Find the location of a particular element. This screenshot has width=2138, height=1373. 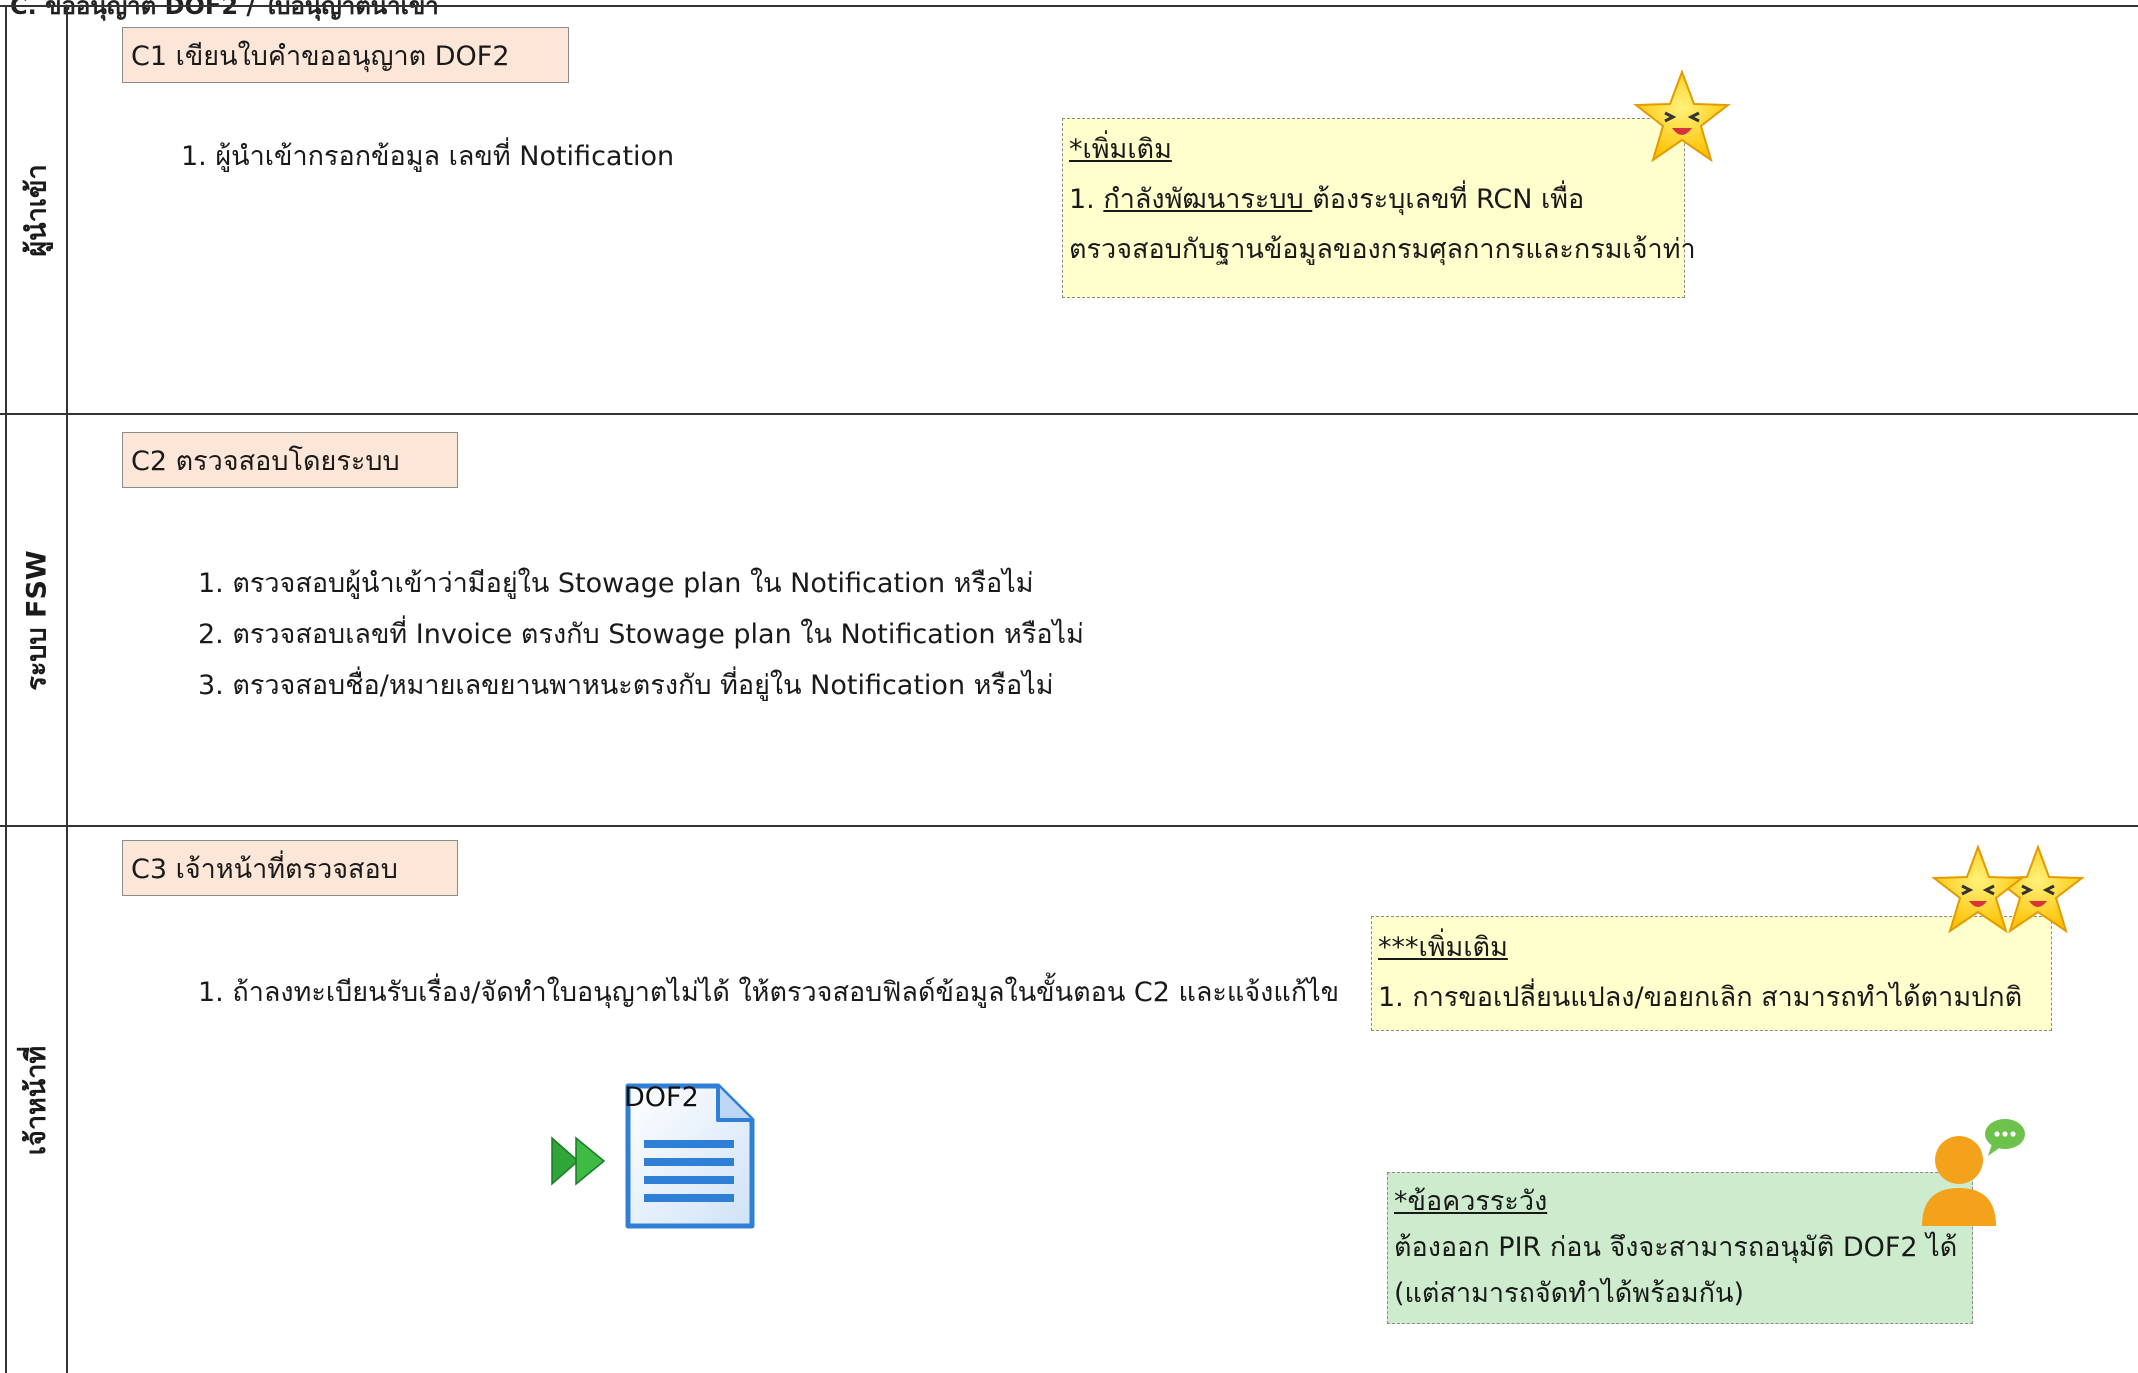

dof2-document: DOF2 is located at coordinates (690, 1156).